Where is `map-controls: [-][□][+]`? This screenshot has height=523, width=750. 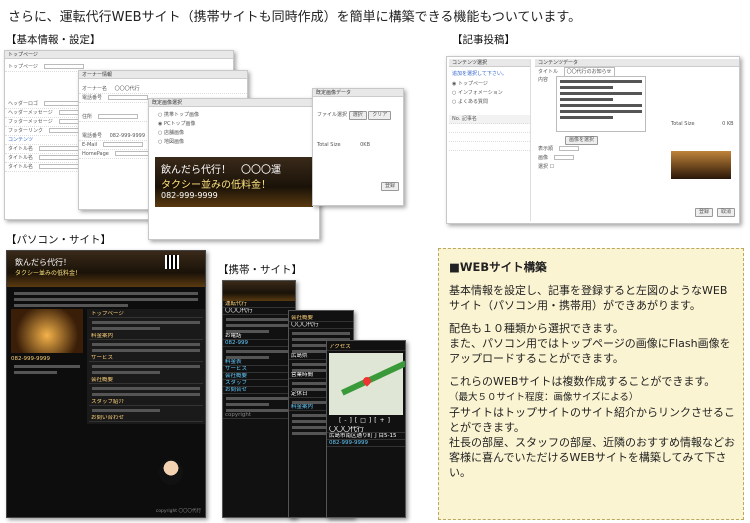
map-controls: [-][□][+] is located at coordinates (366, 420).